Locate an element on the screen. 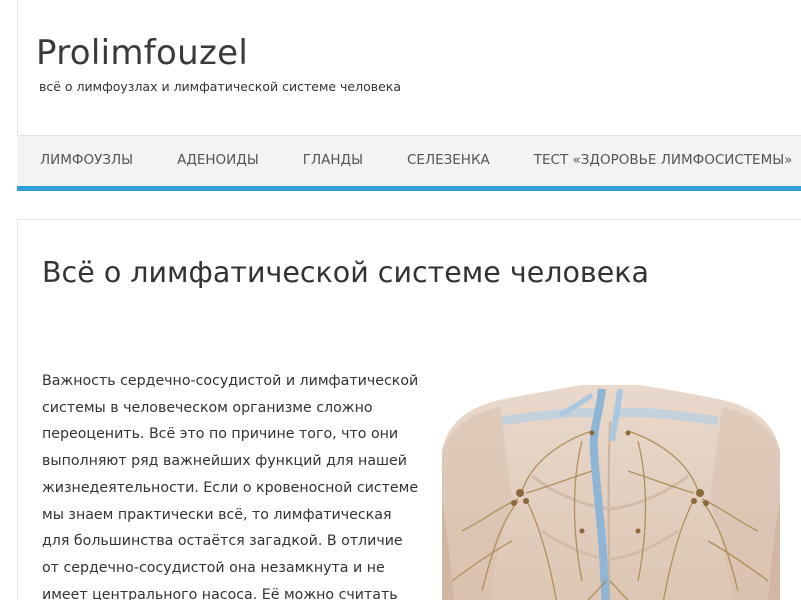 This screenshot has width=801, height=600. article-line: системы в человеческом организме сложно is located at coordinates (207, 407).